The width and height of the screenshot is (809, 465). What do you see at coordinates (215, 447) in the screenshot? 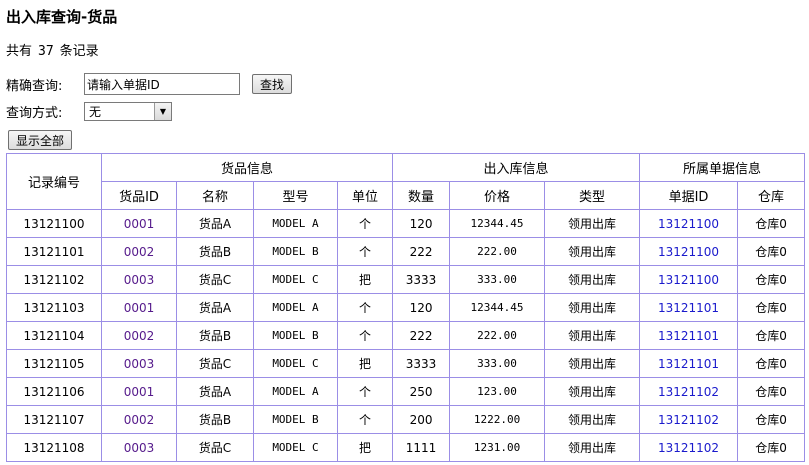
I see `cell-name: 货品C` at bounding box center [215, 447].